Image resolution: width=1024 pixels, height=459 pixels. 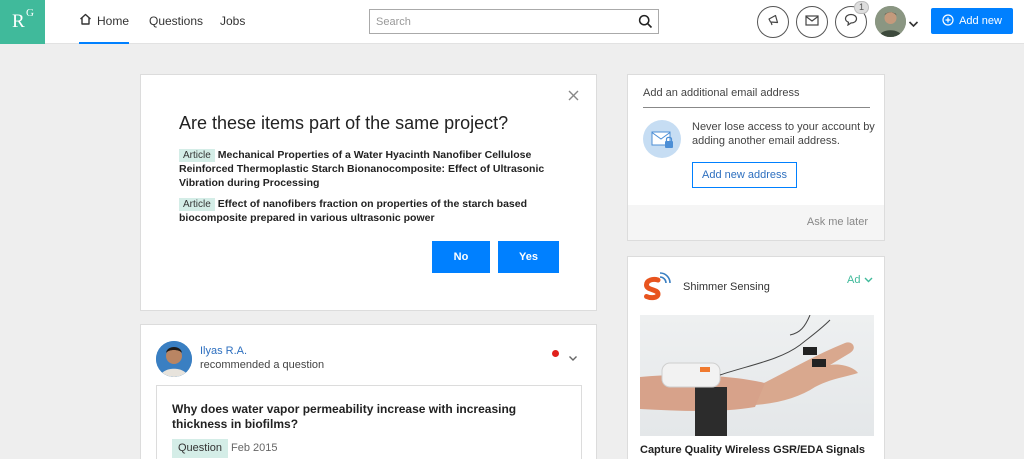 I want to click on no-button: No, so click(x=461, y=257).